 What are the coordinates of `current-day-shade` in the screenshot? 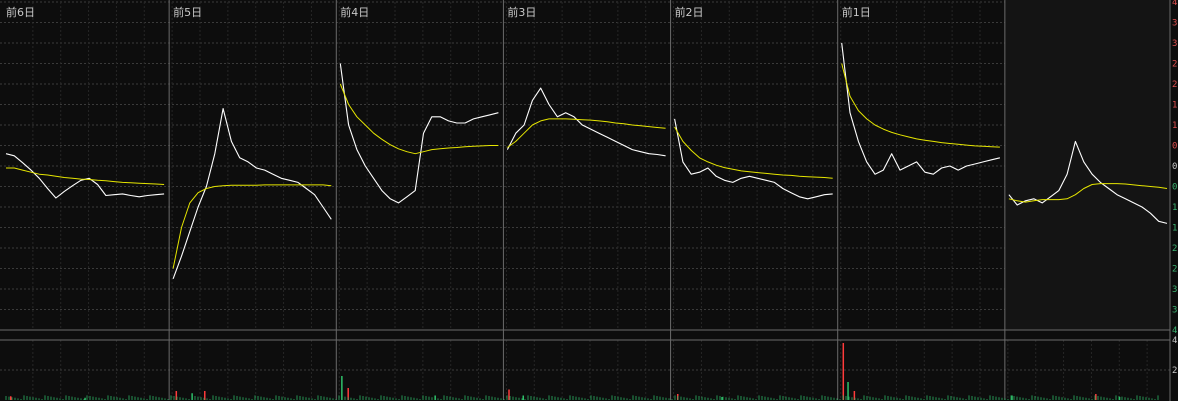 It's located at (1087, 165).